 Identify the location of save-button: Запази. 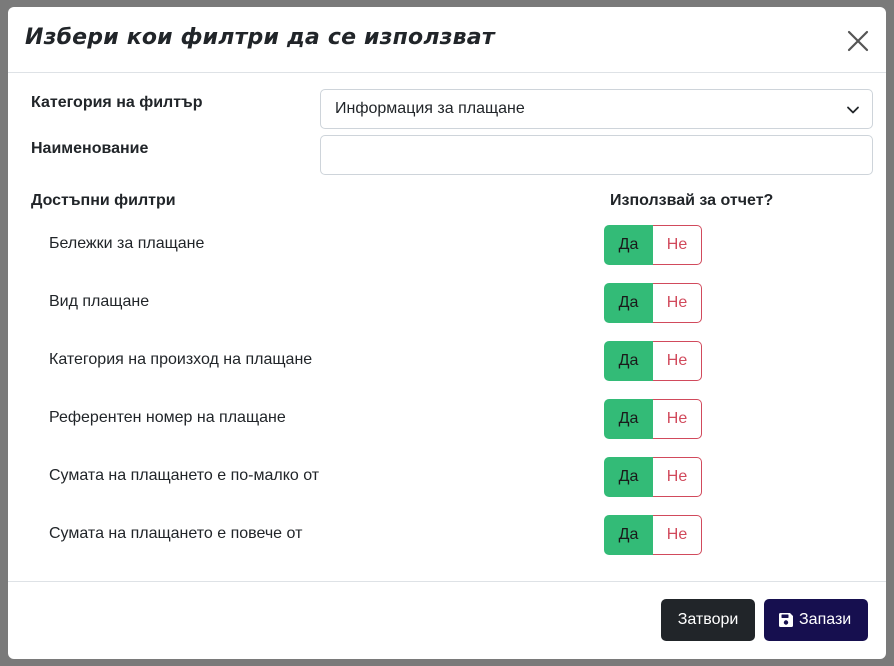
(816, 620).